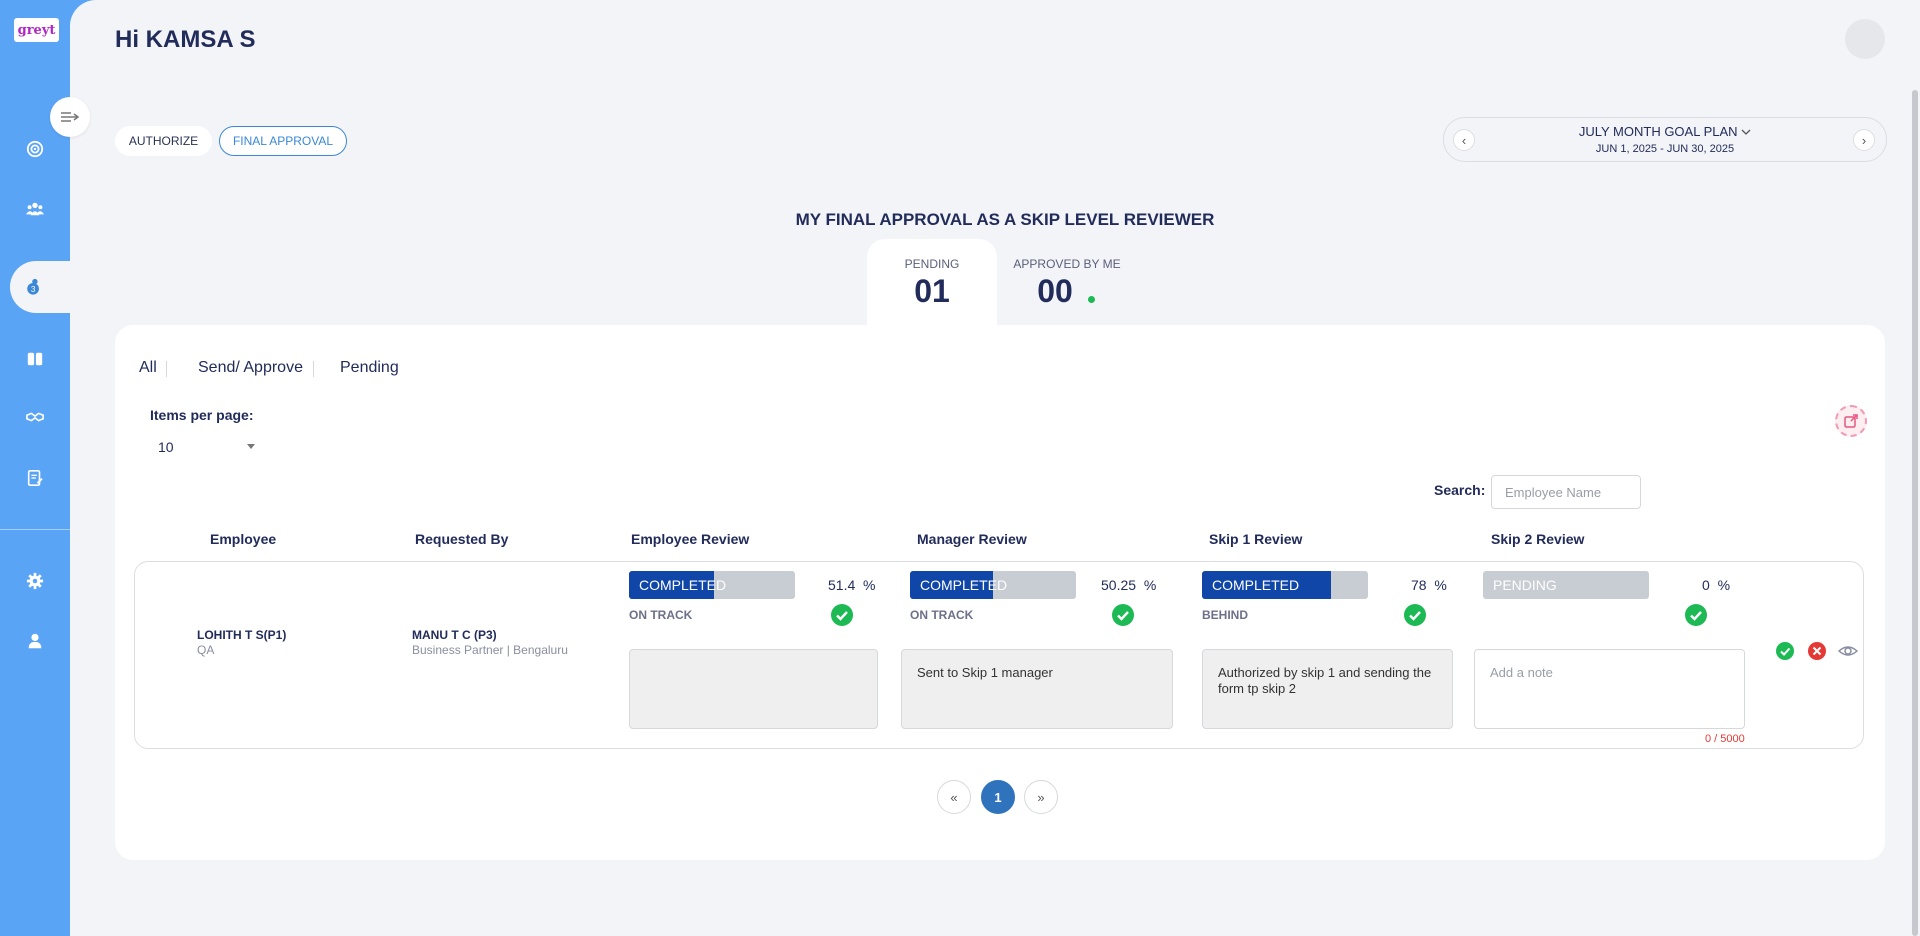 Image resolution: width=1920 pixels, height=936 pixels. I want to click on col-header-skip2-review: Skip 2 Review, so click(1538, 539).